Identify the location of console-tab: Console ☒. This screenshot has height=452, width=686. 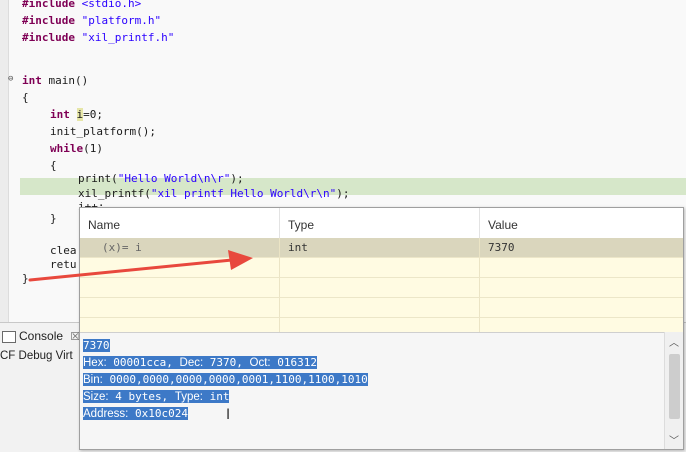
(40, 336).